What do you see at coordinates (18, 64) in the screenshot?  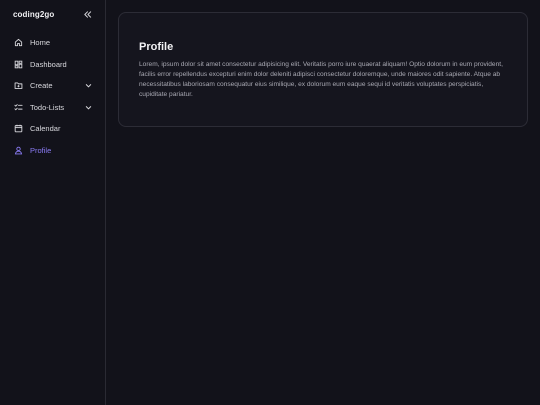 I see `dashboard-icon` at bounding box center [18, 64].